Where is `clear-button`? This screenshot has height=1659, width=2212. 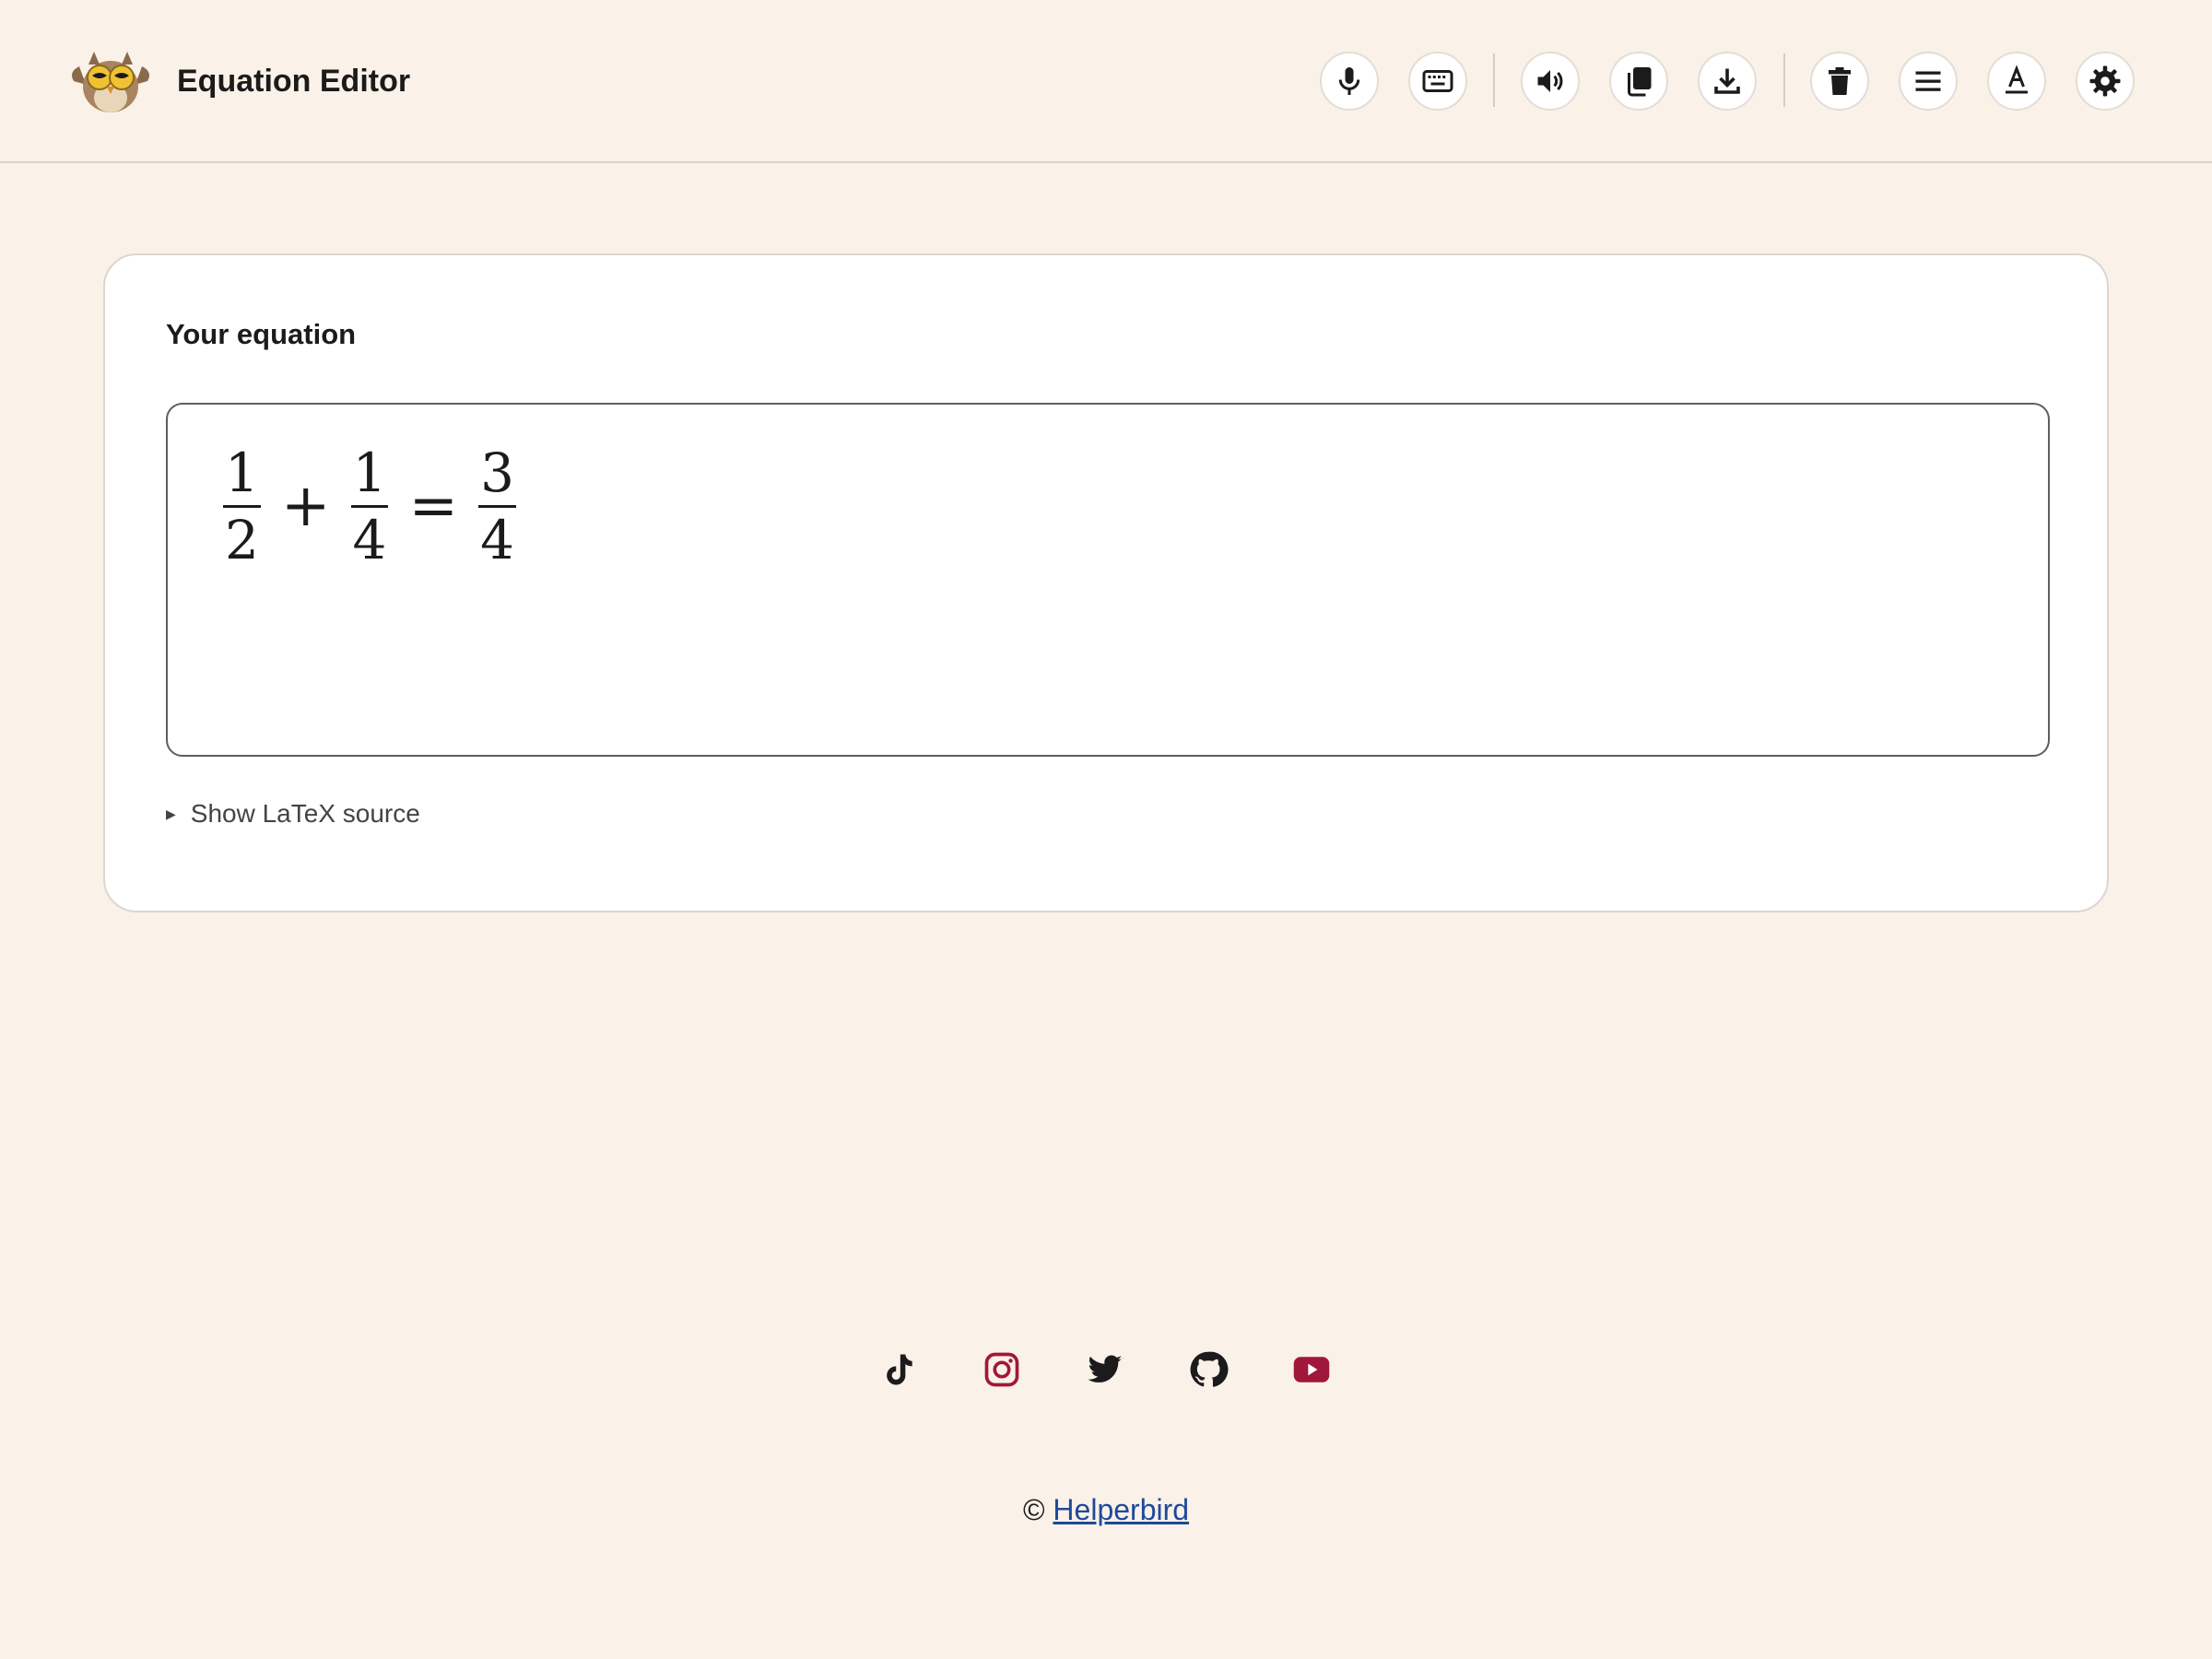 clear-button is located at coordinates (1839, 81).